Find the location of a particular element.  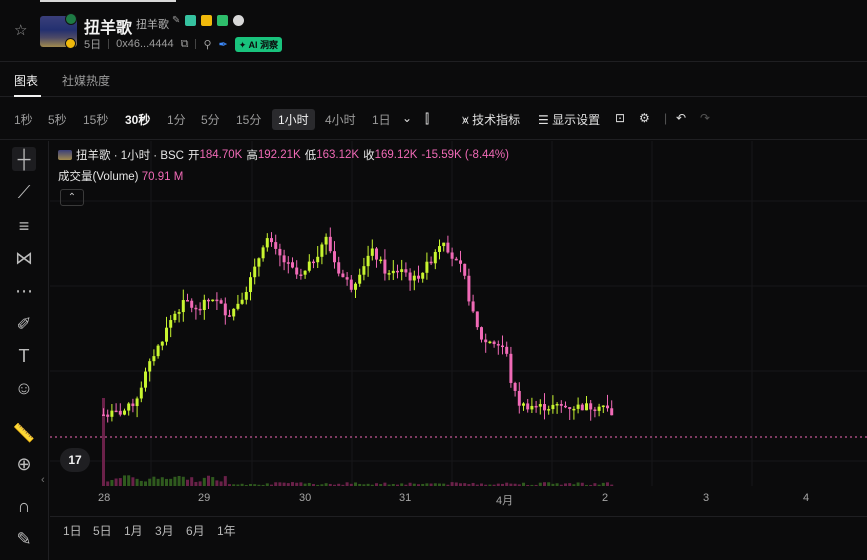

interval-1s: 1秒 is located at coordinates (23, 119).